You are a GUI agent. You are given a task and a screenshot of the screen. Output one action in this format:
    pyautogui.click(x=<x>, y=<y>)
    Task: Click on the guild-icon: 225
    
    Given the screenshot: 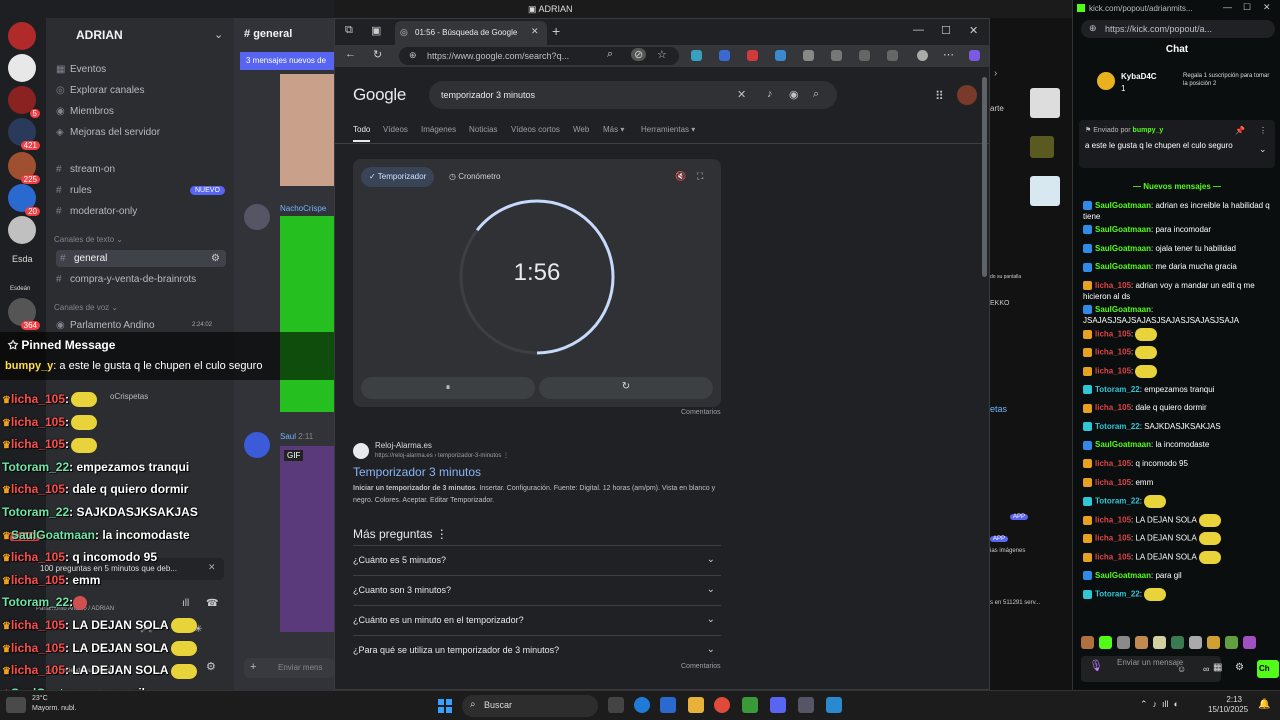 What is the action you would take?
    pyautogui.click(x=24, y=168)
    